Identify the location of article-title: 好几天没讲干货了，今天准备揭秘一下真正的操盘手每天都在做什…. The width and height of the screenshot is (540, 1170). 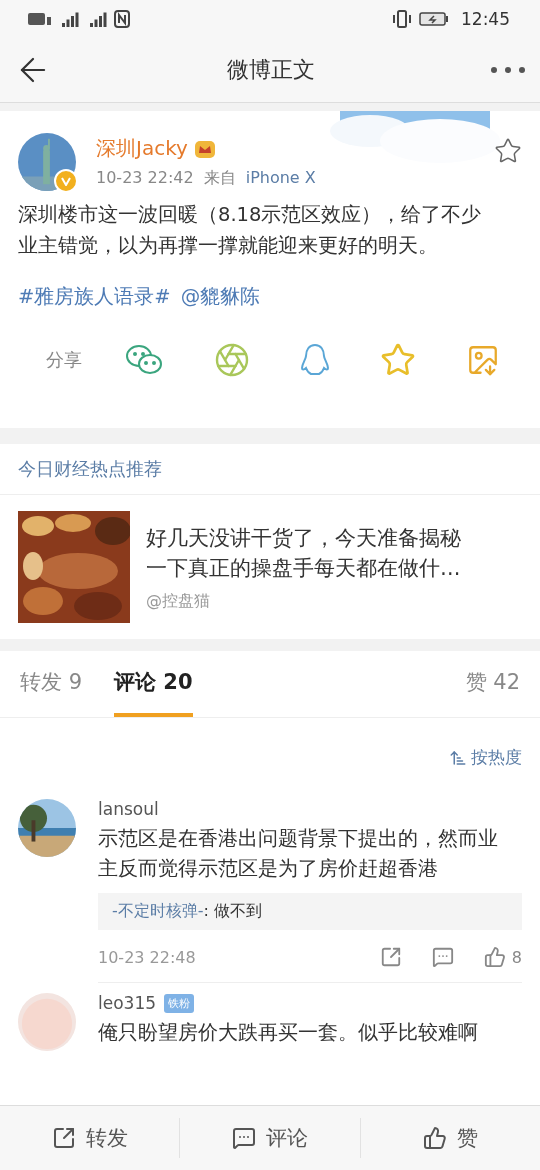
(311, 552).